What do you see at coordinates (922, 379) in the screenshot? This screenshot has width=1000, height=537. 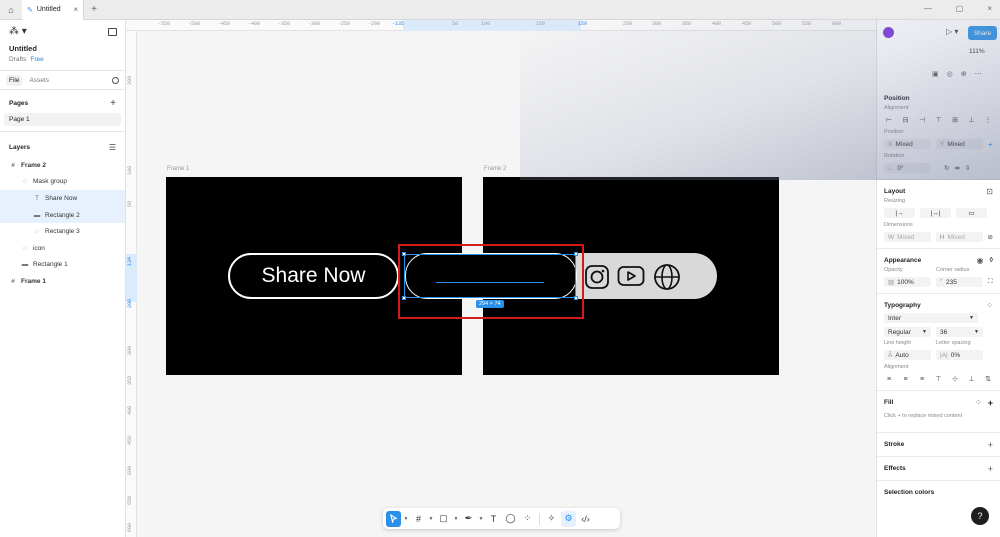 I see `text-align-right-icon: ≡` at bounding box center [922, 379].